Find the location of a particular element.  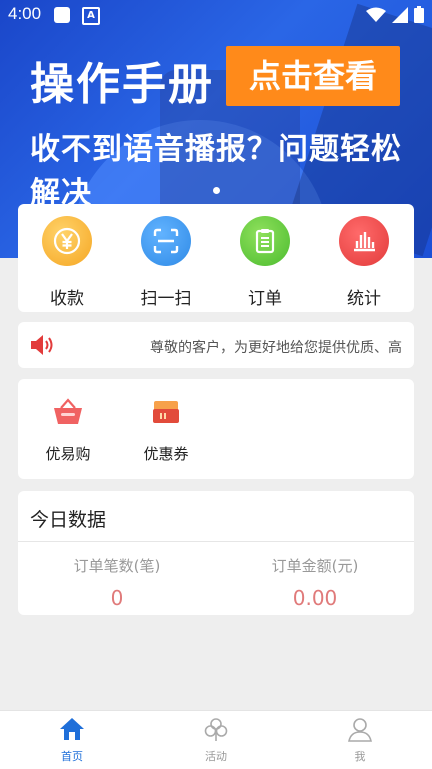

quick-action-scan: 扫一扫 is located at coordinates (166, 262).